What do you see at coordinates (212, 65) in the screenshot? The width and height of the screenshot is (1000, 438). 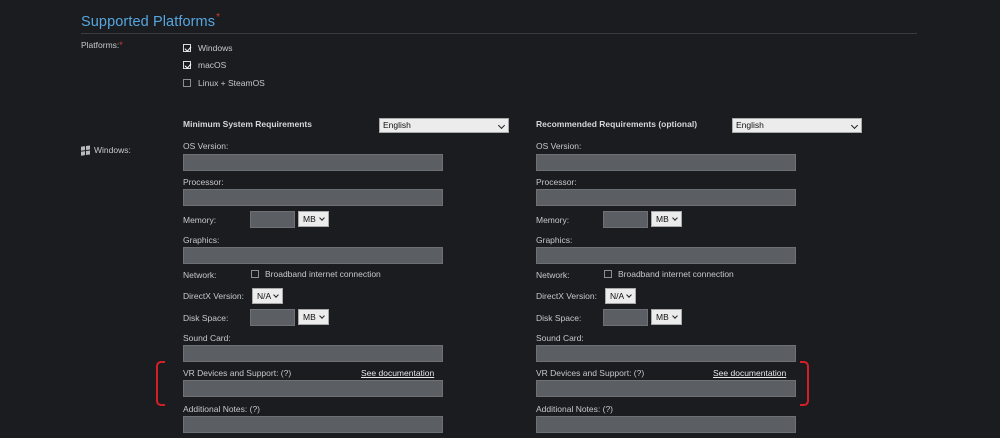 I see `macos-option-label: macOS` at bounding box center [212, 65].